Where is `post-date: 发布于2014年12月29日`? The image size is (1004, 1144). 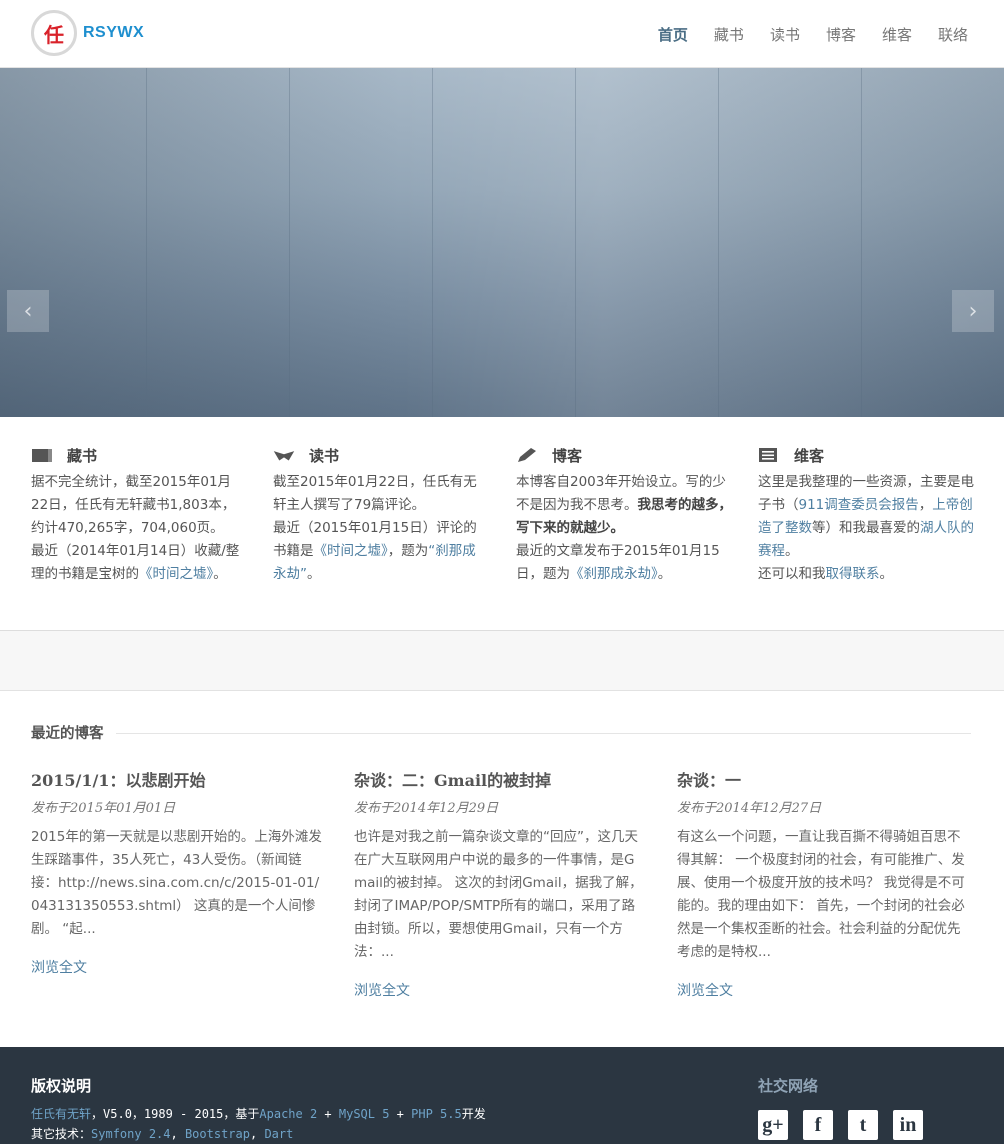 post-date: 发布于2014年12月29日 is located at coordinates (426, 808).